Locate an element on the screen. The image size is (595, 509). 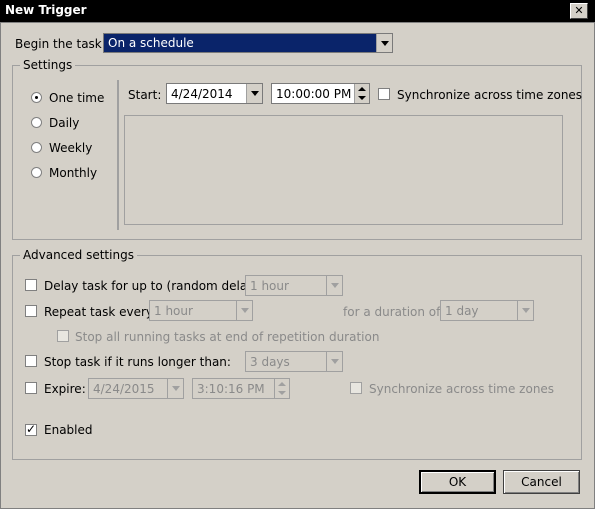
delay-task-label: Delay task for up to (random delay): is located at coordinates (154, 286).